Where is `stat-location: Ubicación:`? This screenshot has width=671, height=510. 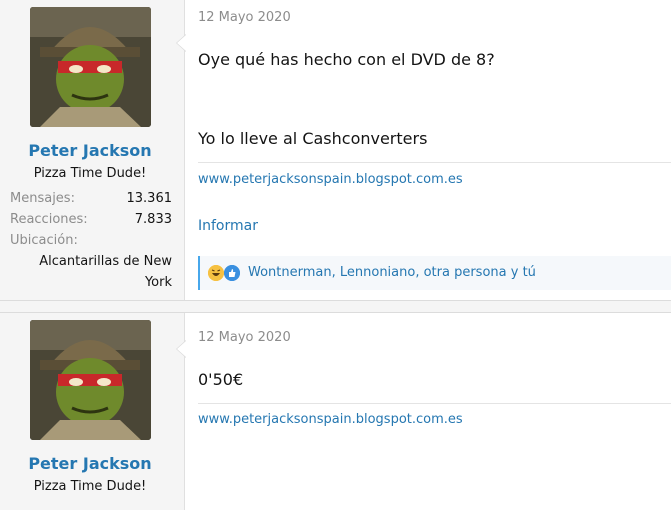
stat-location: Ubicación: is located at coordinates (91, 240).